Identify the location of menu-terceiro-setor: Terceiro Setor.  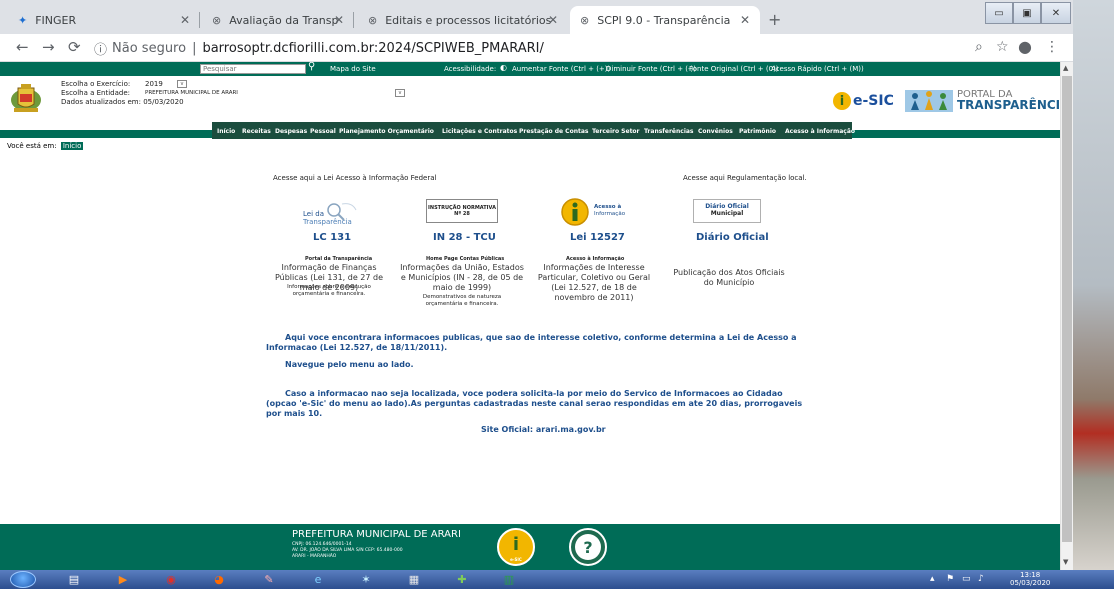
(616, 131).